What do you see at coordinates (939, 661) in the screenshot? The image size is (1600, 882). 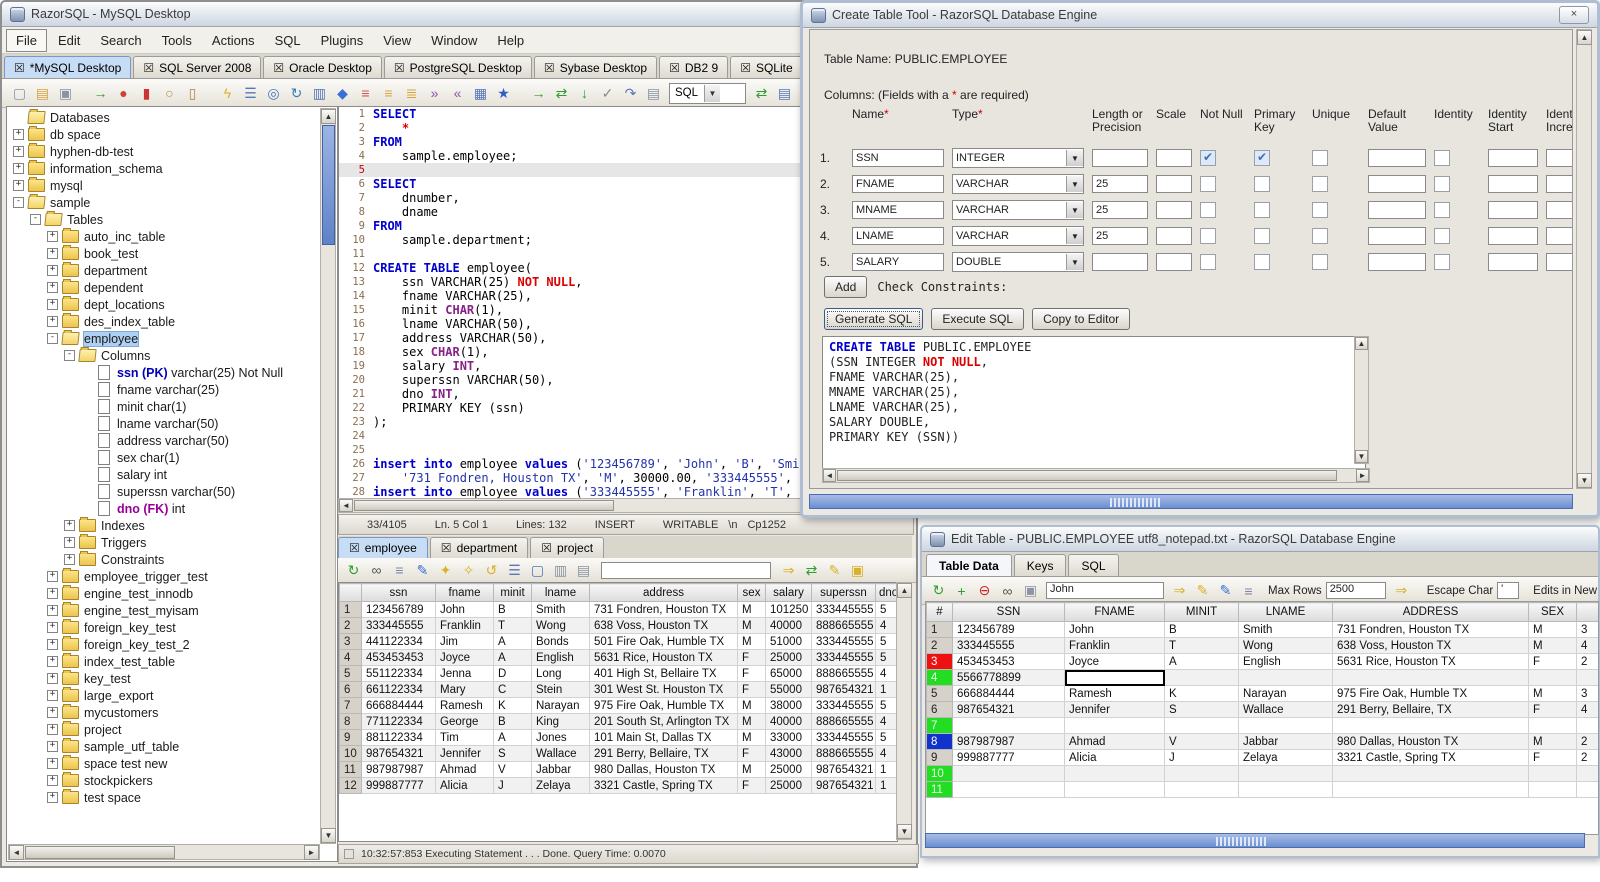 I see `row-number: 3` at bounding box center [939, 661].